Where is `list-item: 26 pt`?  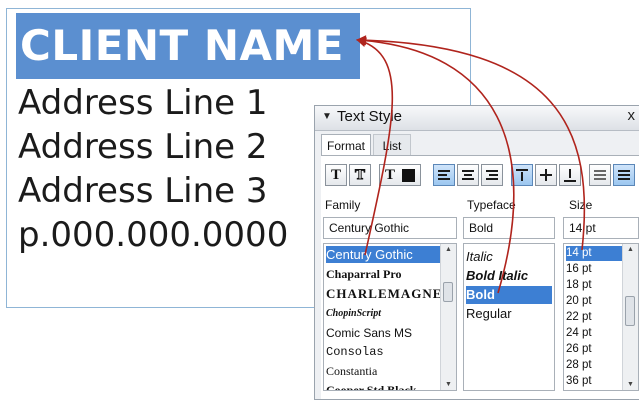
list-item: 26 pt is located at coordinates (594, 349).